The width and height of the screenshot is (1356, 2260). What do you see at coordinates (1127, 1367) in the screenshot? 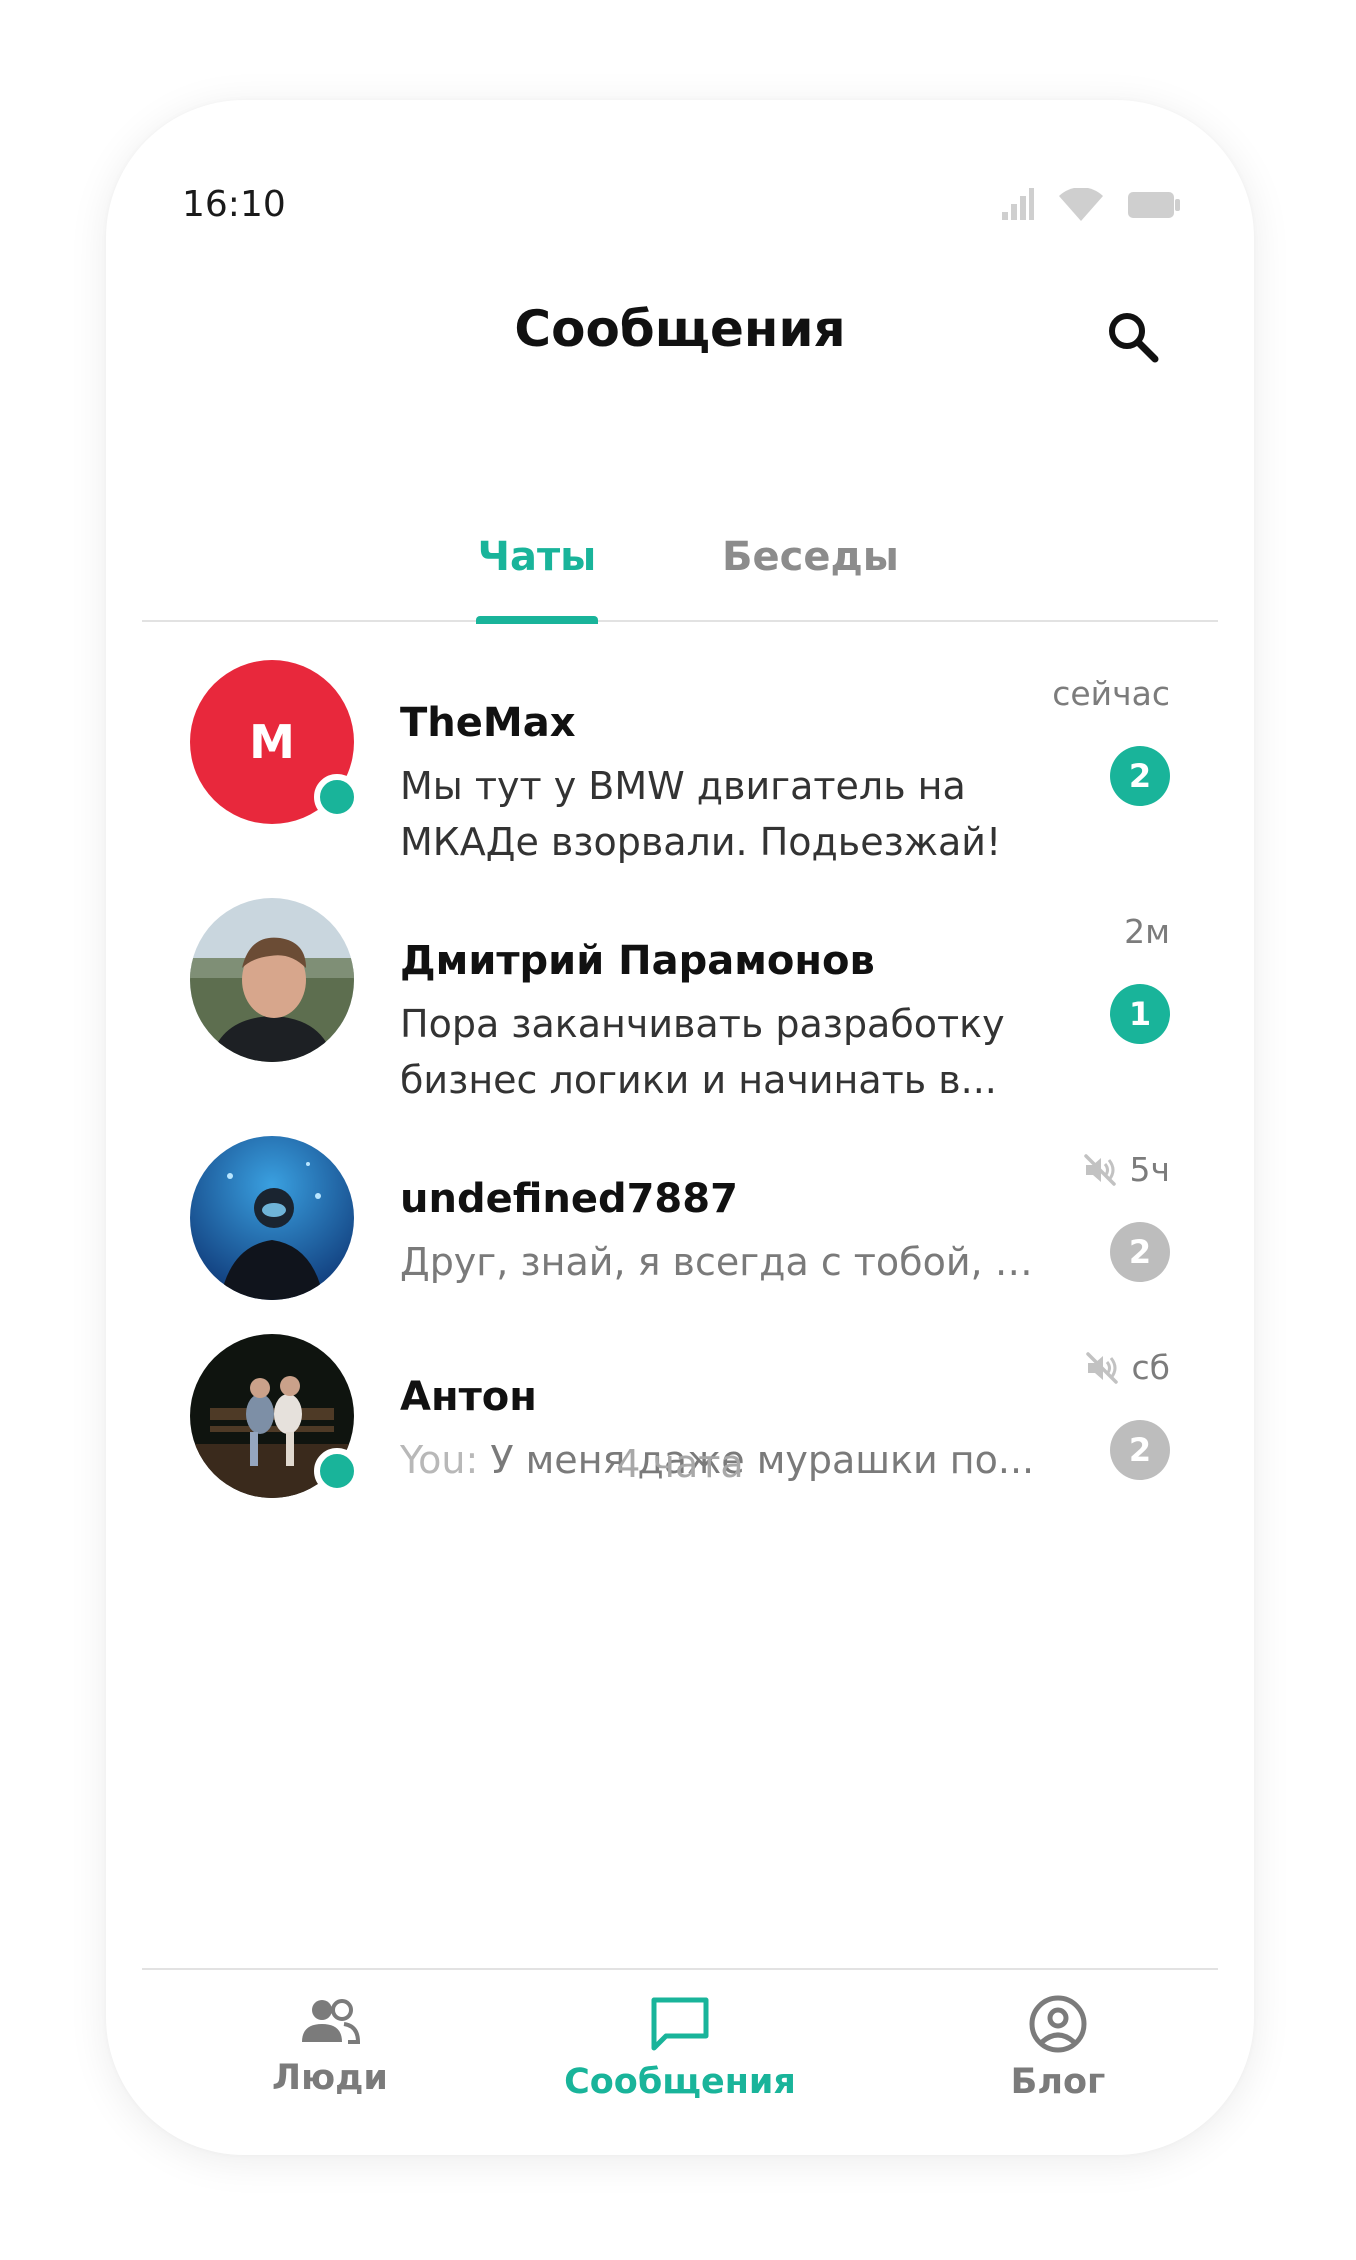
I see `chat-time: сб` at bounding box center [1127, 1367].